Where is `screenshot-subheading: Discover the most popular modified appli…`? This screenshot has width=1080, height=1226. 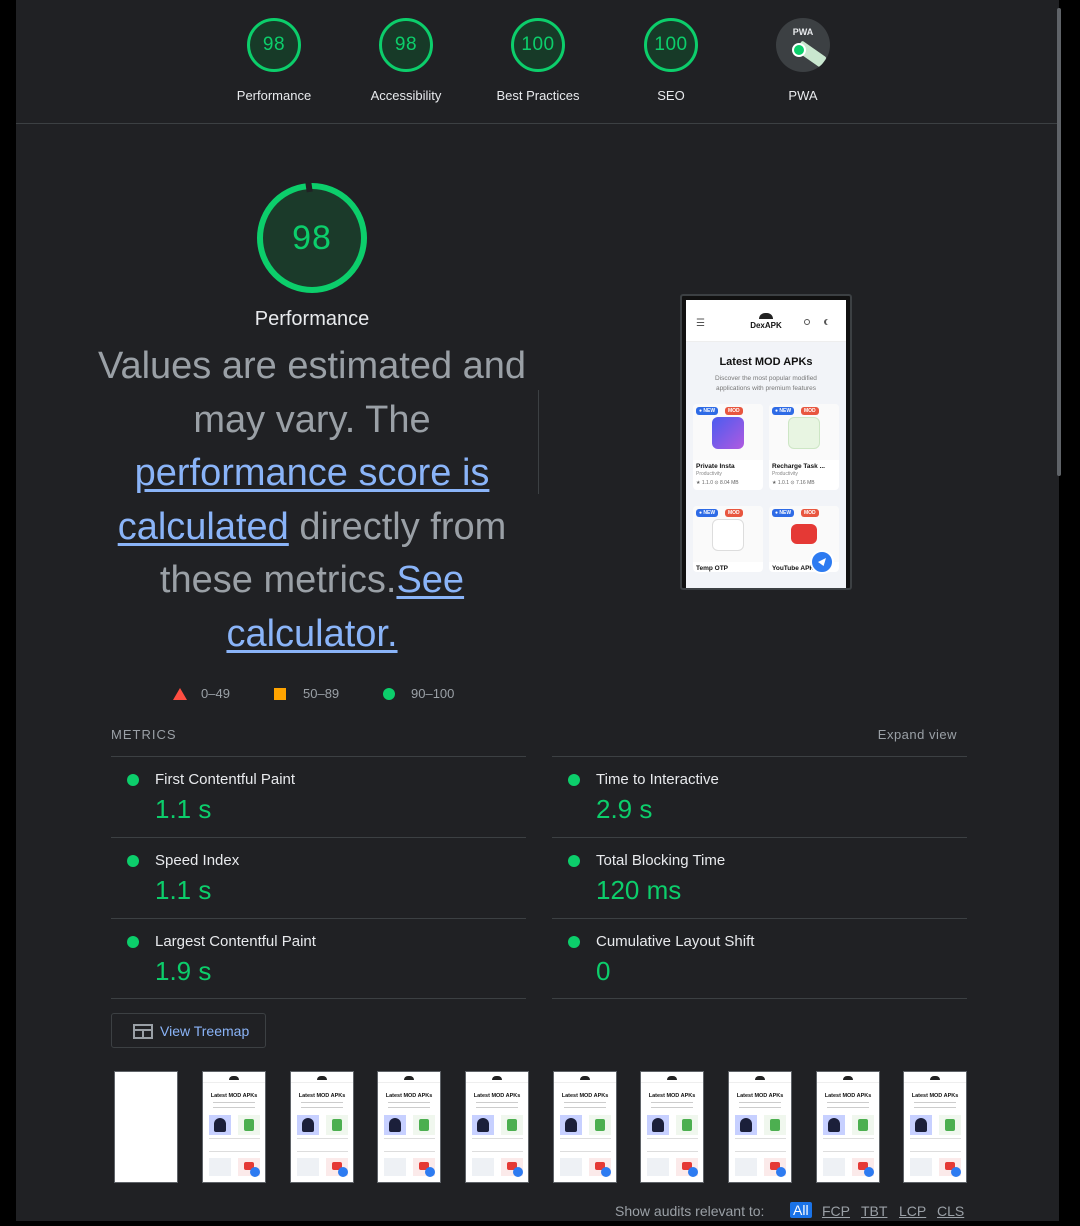
screenshot-subheading: Discover the most popular modified appli… is located at coordinates (766, 383).